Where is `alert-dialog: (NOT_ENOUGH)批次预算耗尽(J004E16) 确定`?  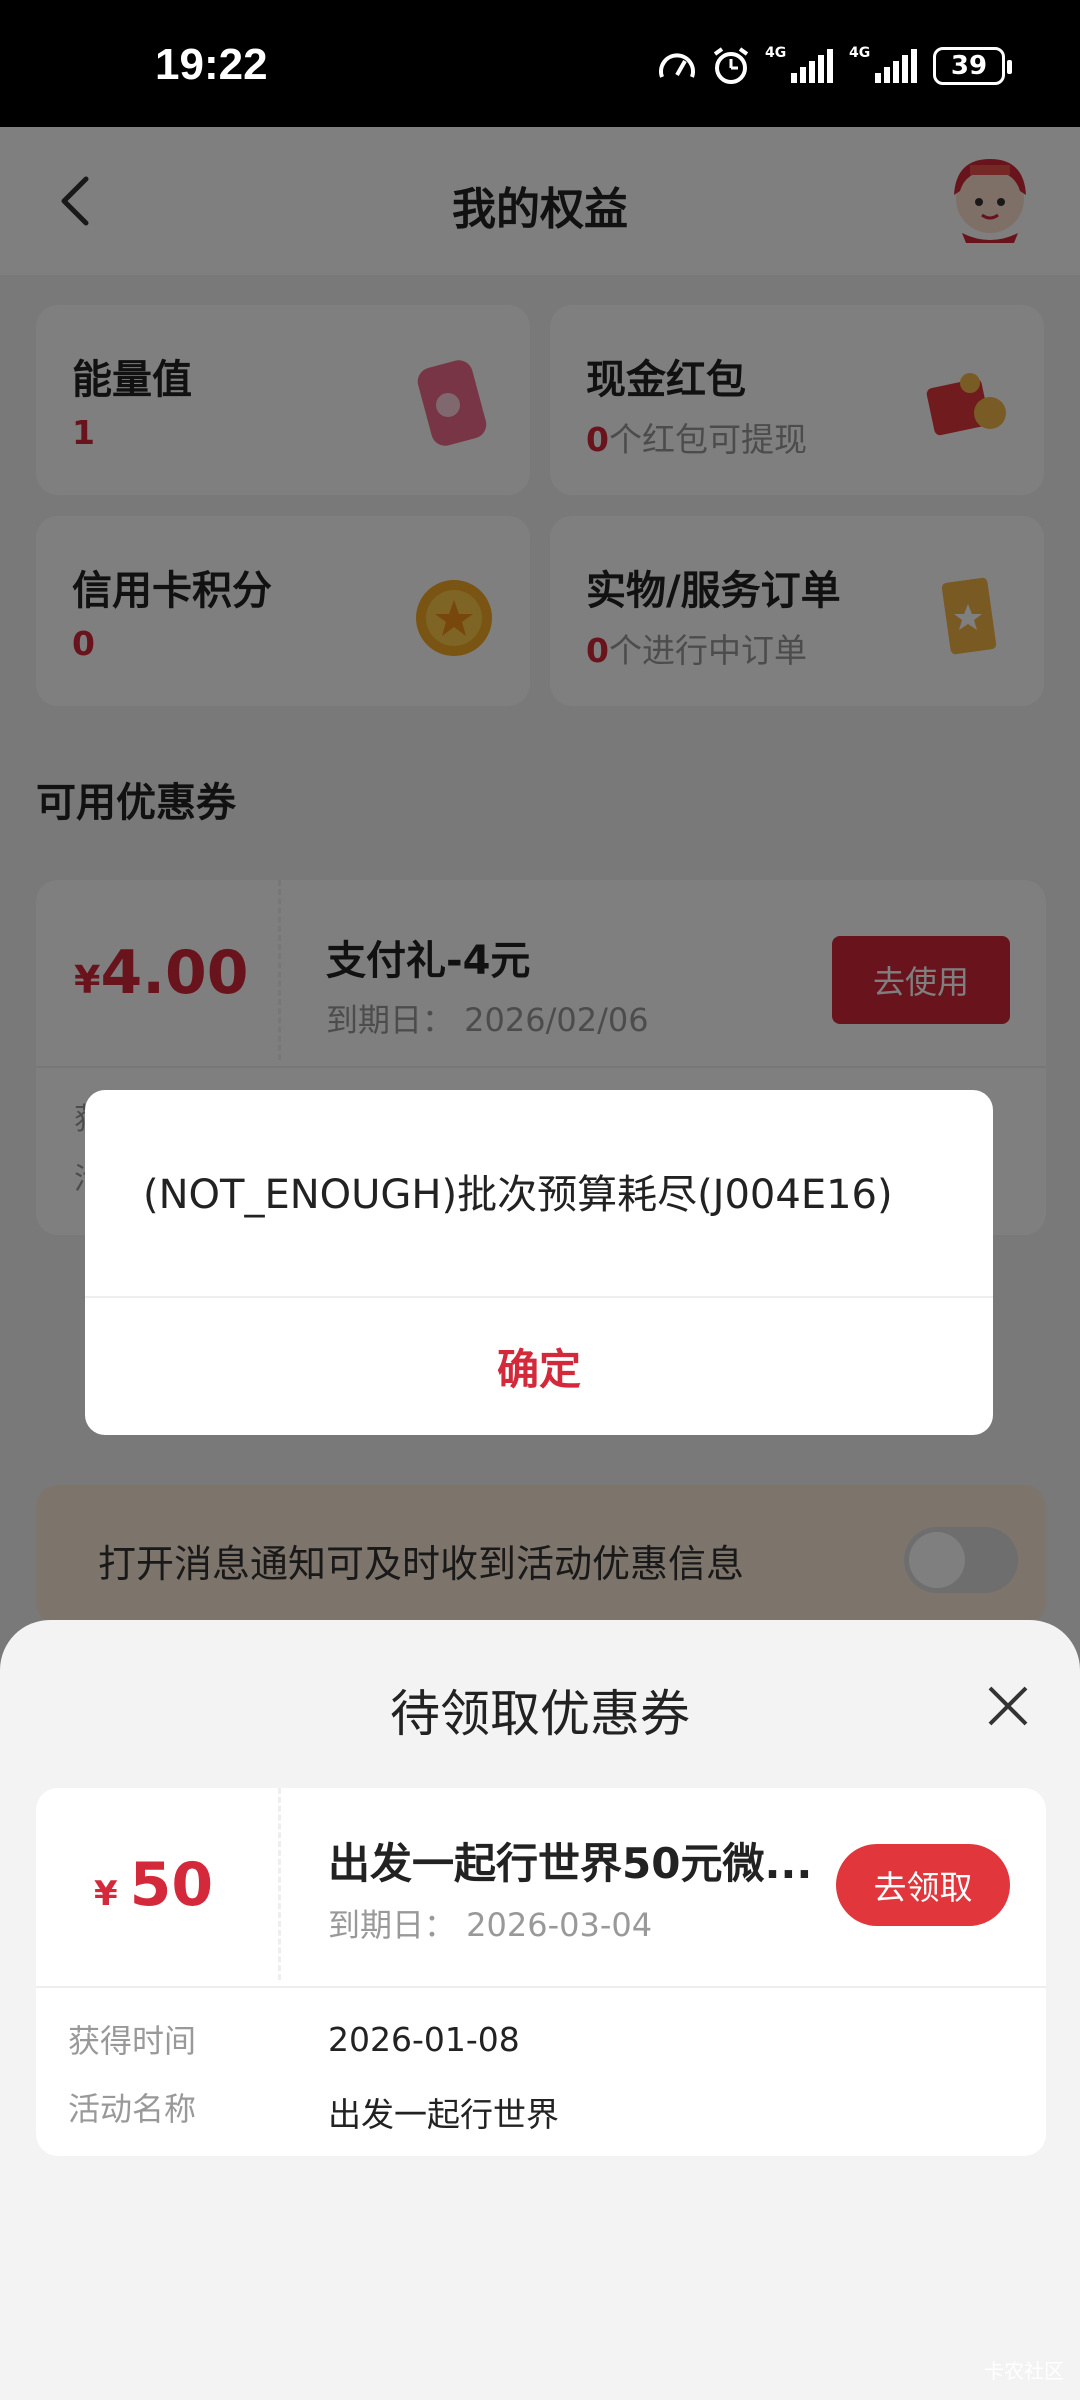
alert-dialog: (NOT_ENOUGH)批次预算耗尽(J004E16) 确定 is located at coordinates (539, 1262).